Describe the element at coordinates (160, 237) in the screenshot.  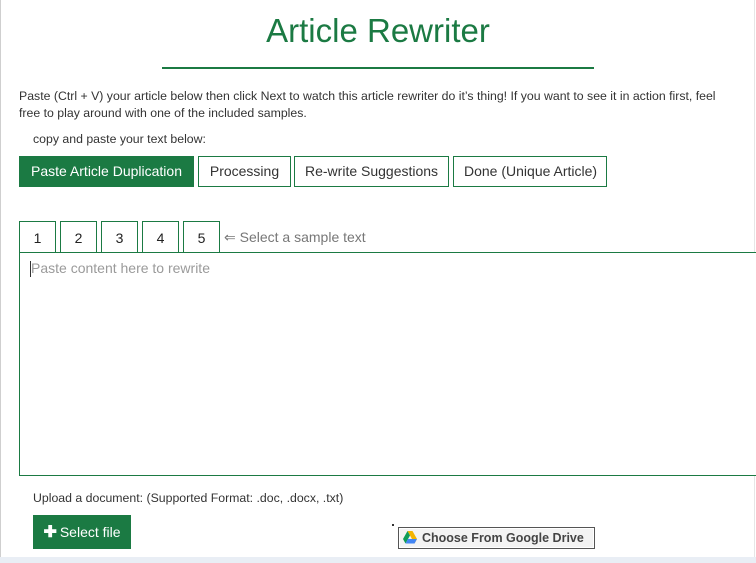
I see `sample-tab-4: 4` at that location.